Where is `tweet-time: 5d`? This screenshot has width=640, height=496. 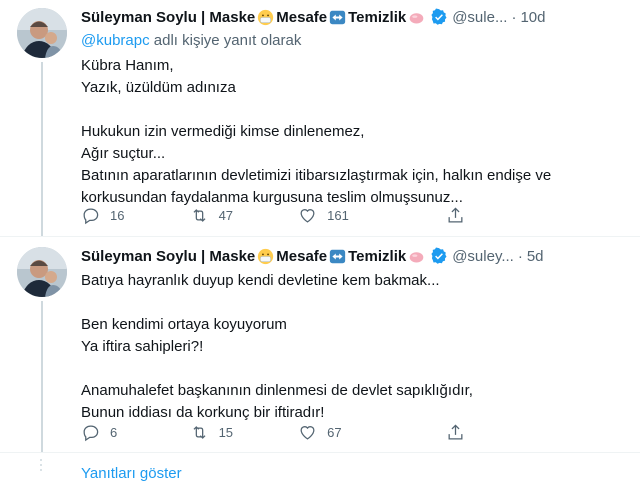 tweet-time: 5d is located at coordinates (535, 256).